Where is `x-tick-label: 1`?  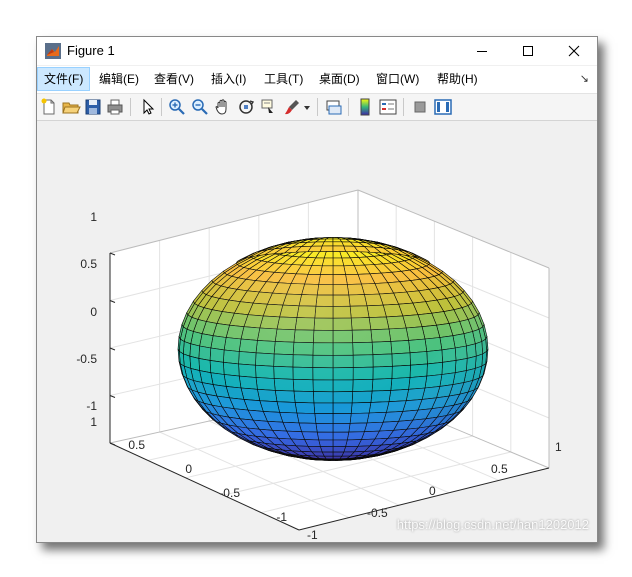 x-tick-label: 1 is located at coordinates (558, 447).